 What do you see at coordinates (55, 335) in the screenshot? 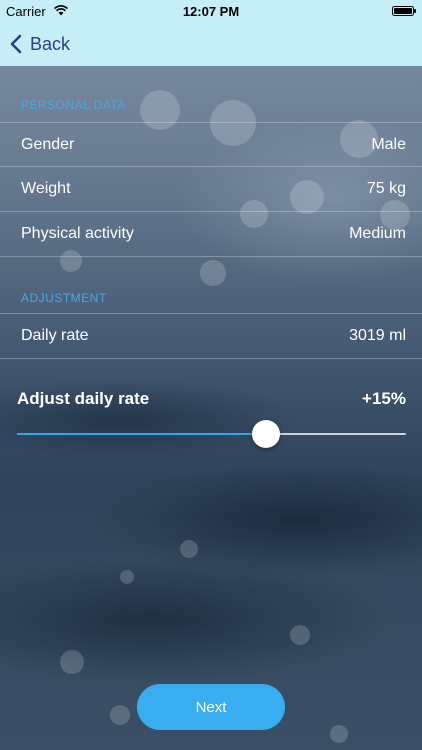
I see `row-label: Daily rate` at bounding box center [55, 335].